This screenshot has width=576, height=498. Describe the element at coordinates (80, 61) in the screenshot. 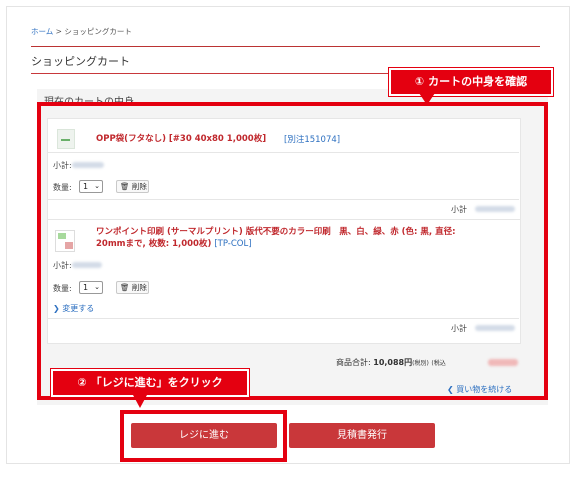

I see `page-title: ショッピングカート` at that location.